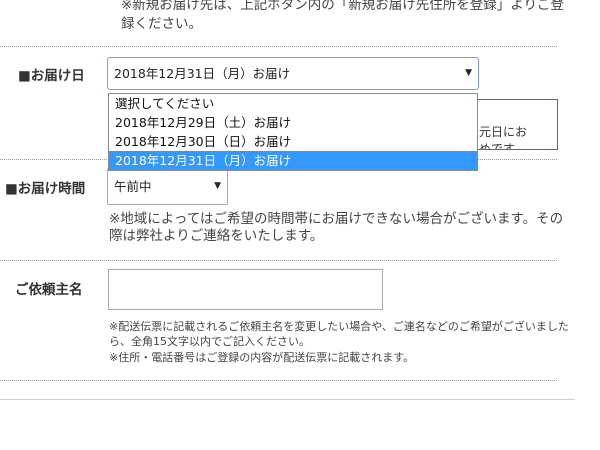  What do you see at coordinates (293, 103) in the screenshot?
I see `date-option-placeholder: 選択してください` at bounding box center [293, 103].